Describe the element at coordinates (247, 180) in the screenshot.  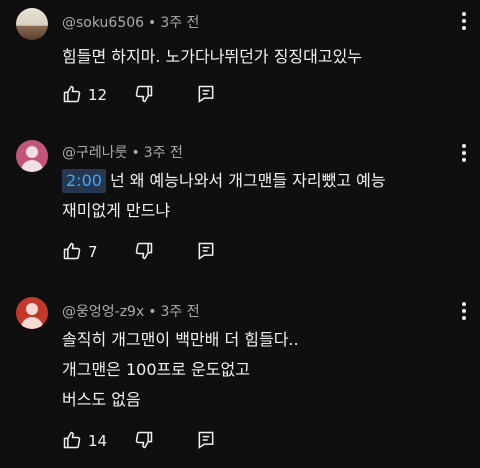
I see `comment-line-text: 넌 왜 예능나와서 개그맨들 자리뺐고 예능` at that location.